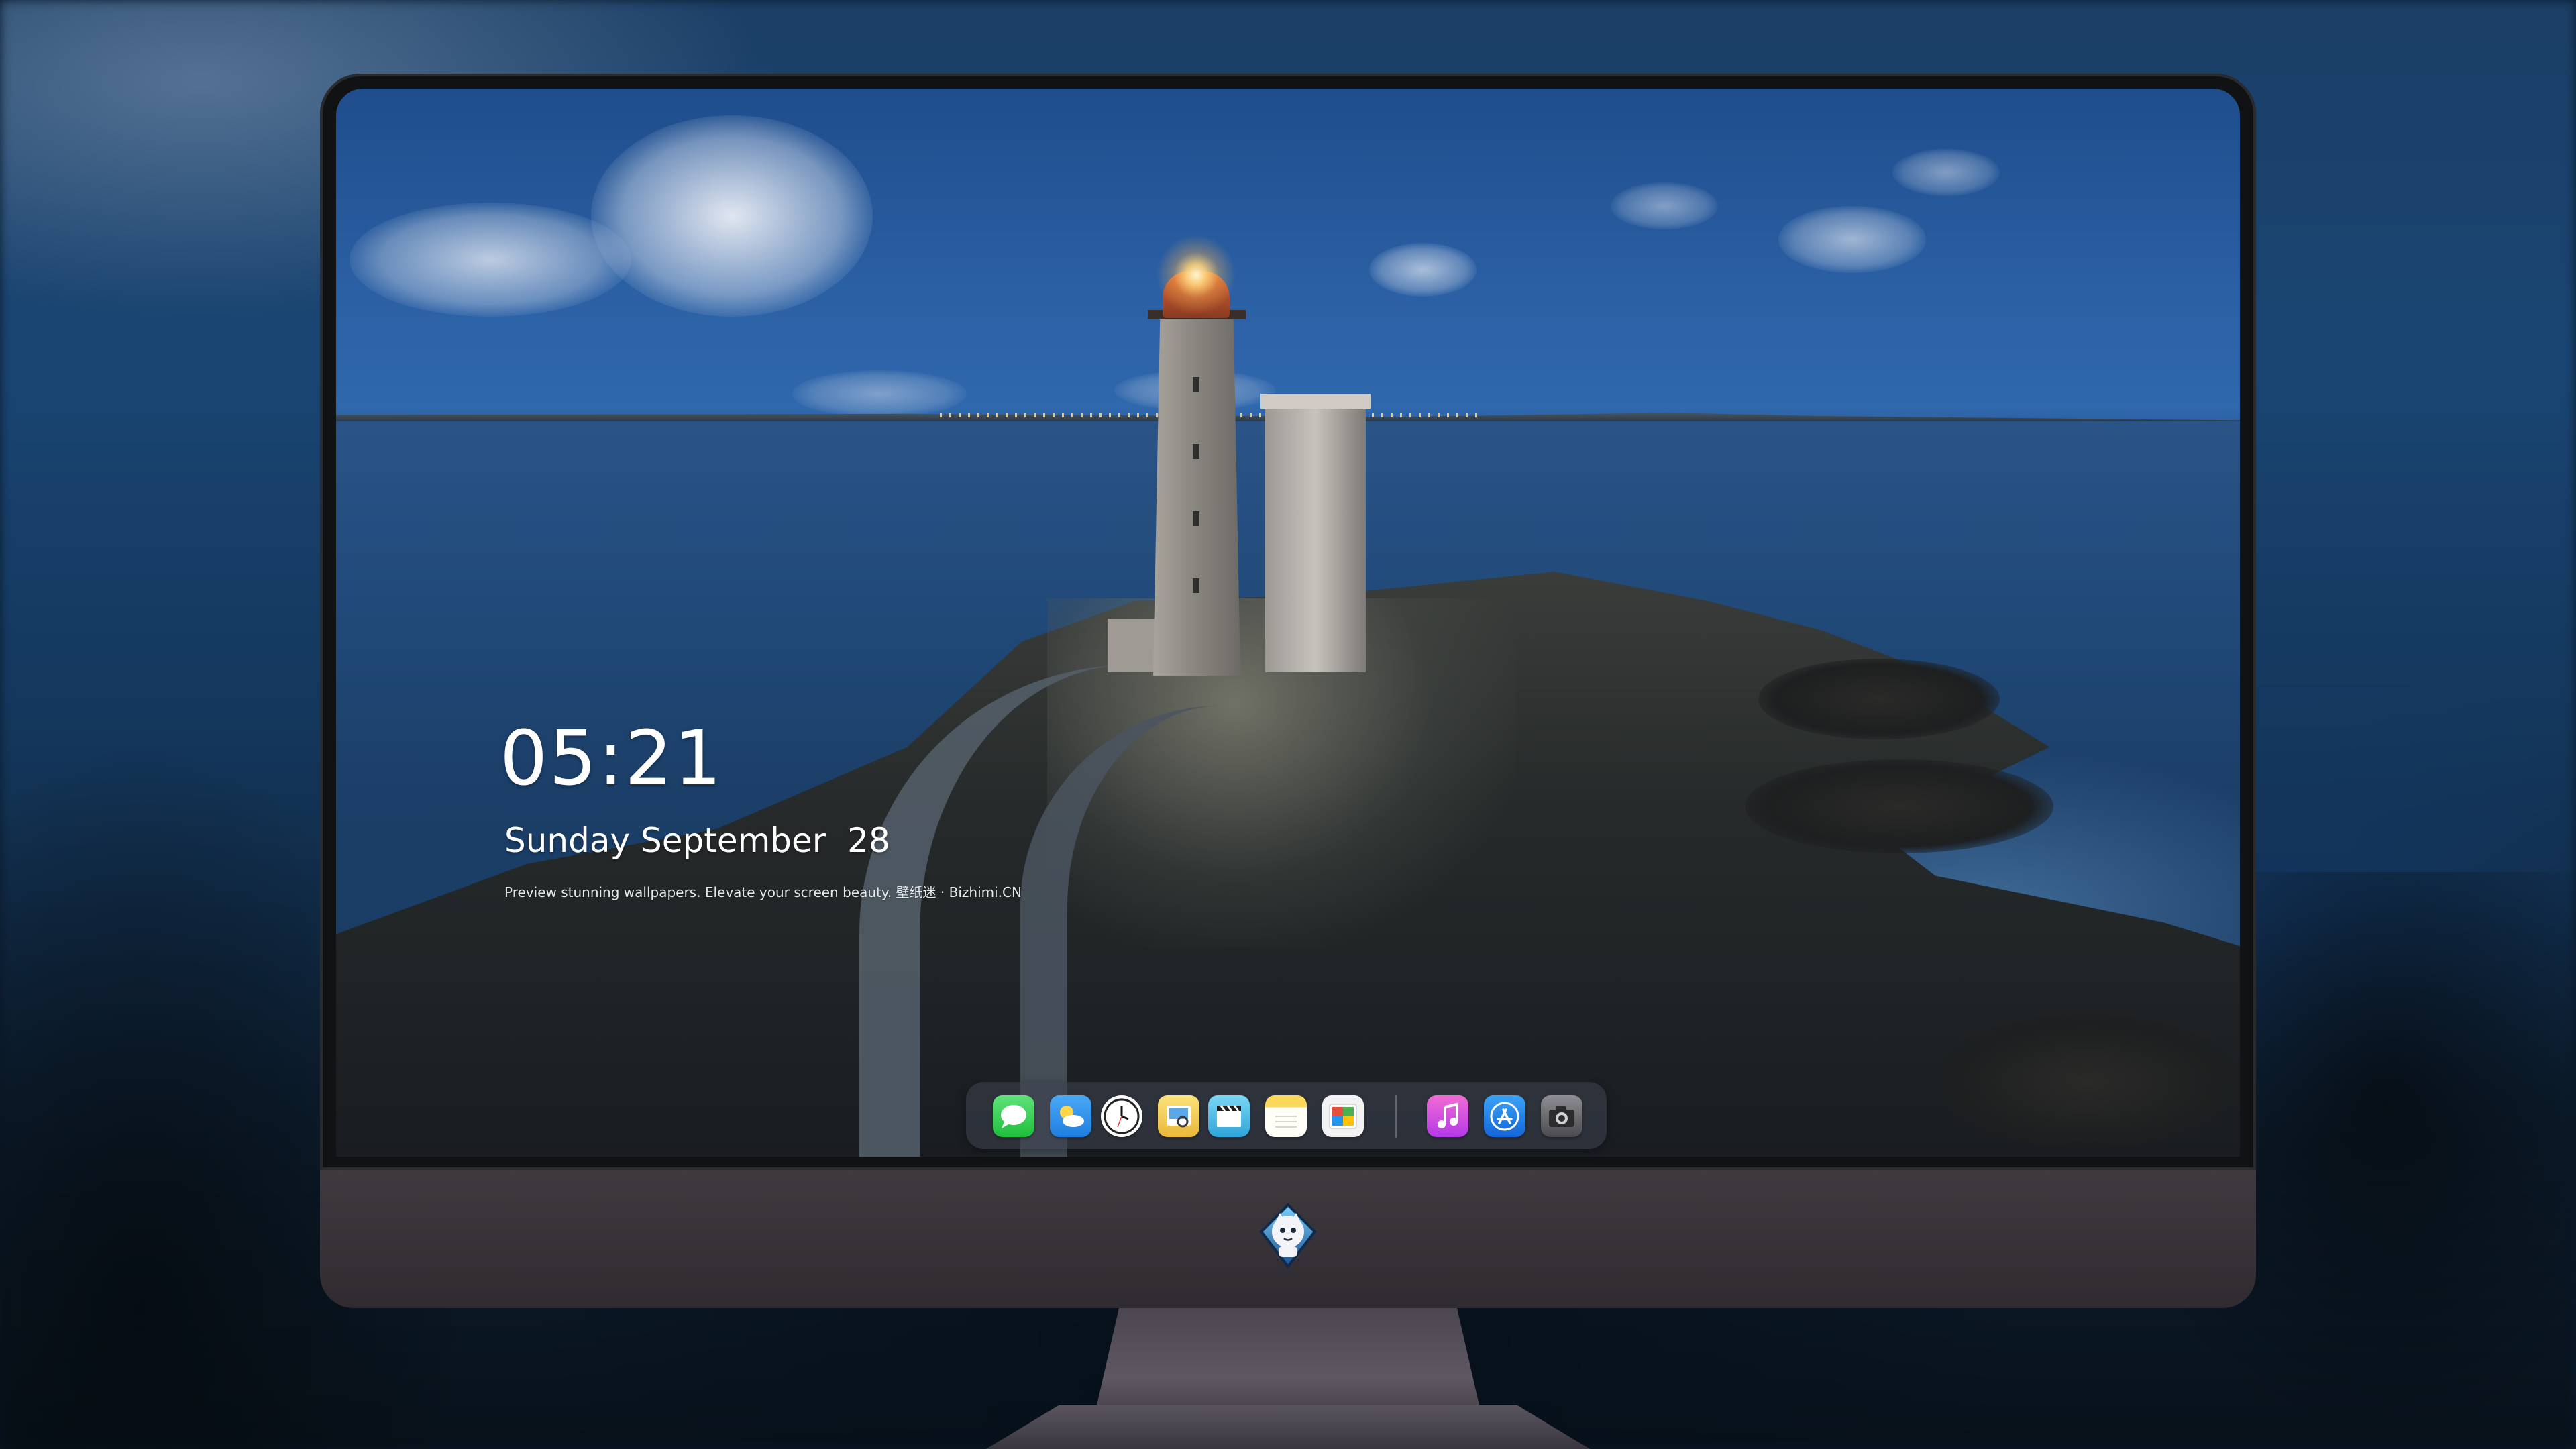  I want to click on secondary-tower-top, so click(1315, 401).